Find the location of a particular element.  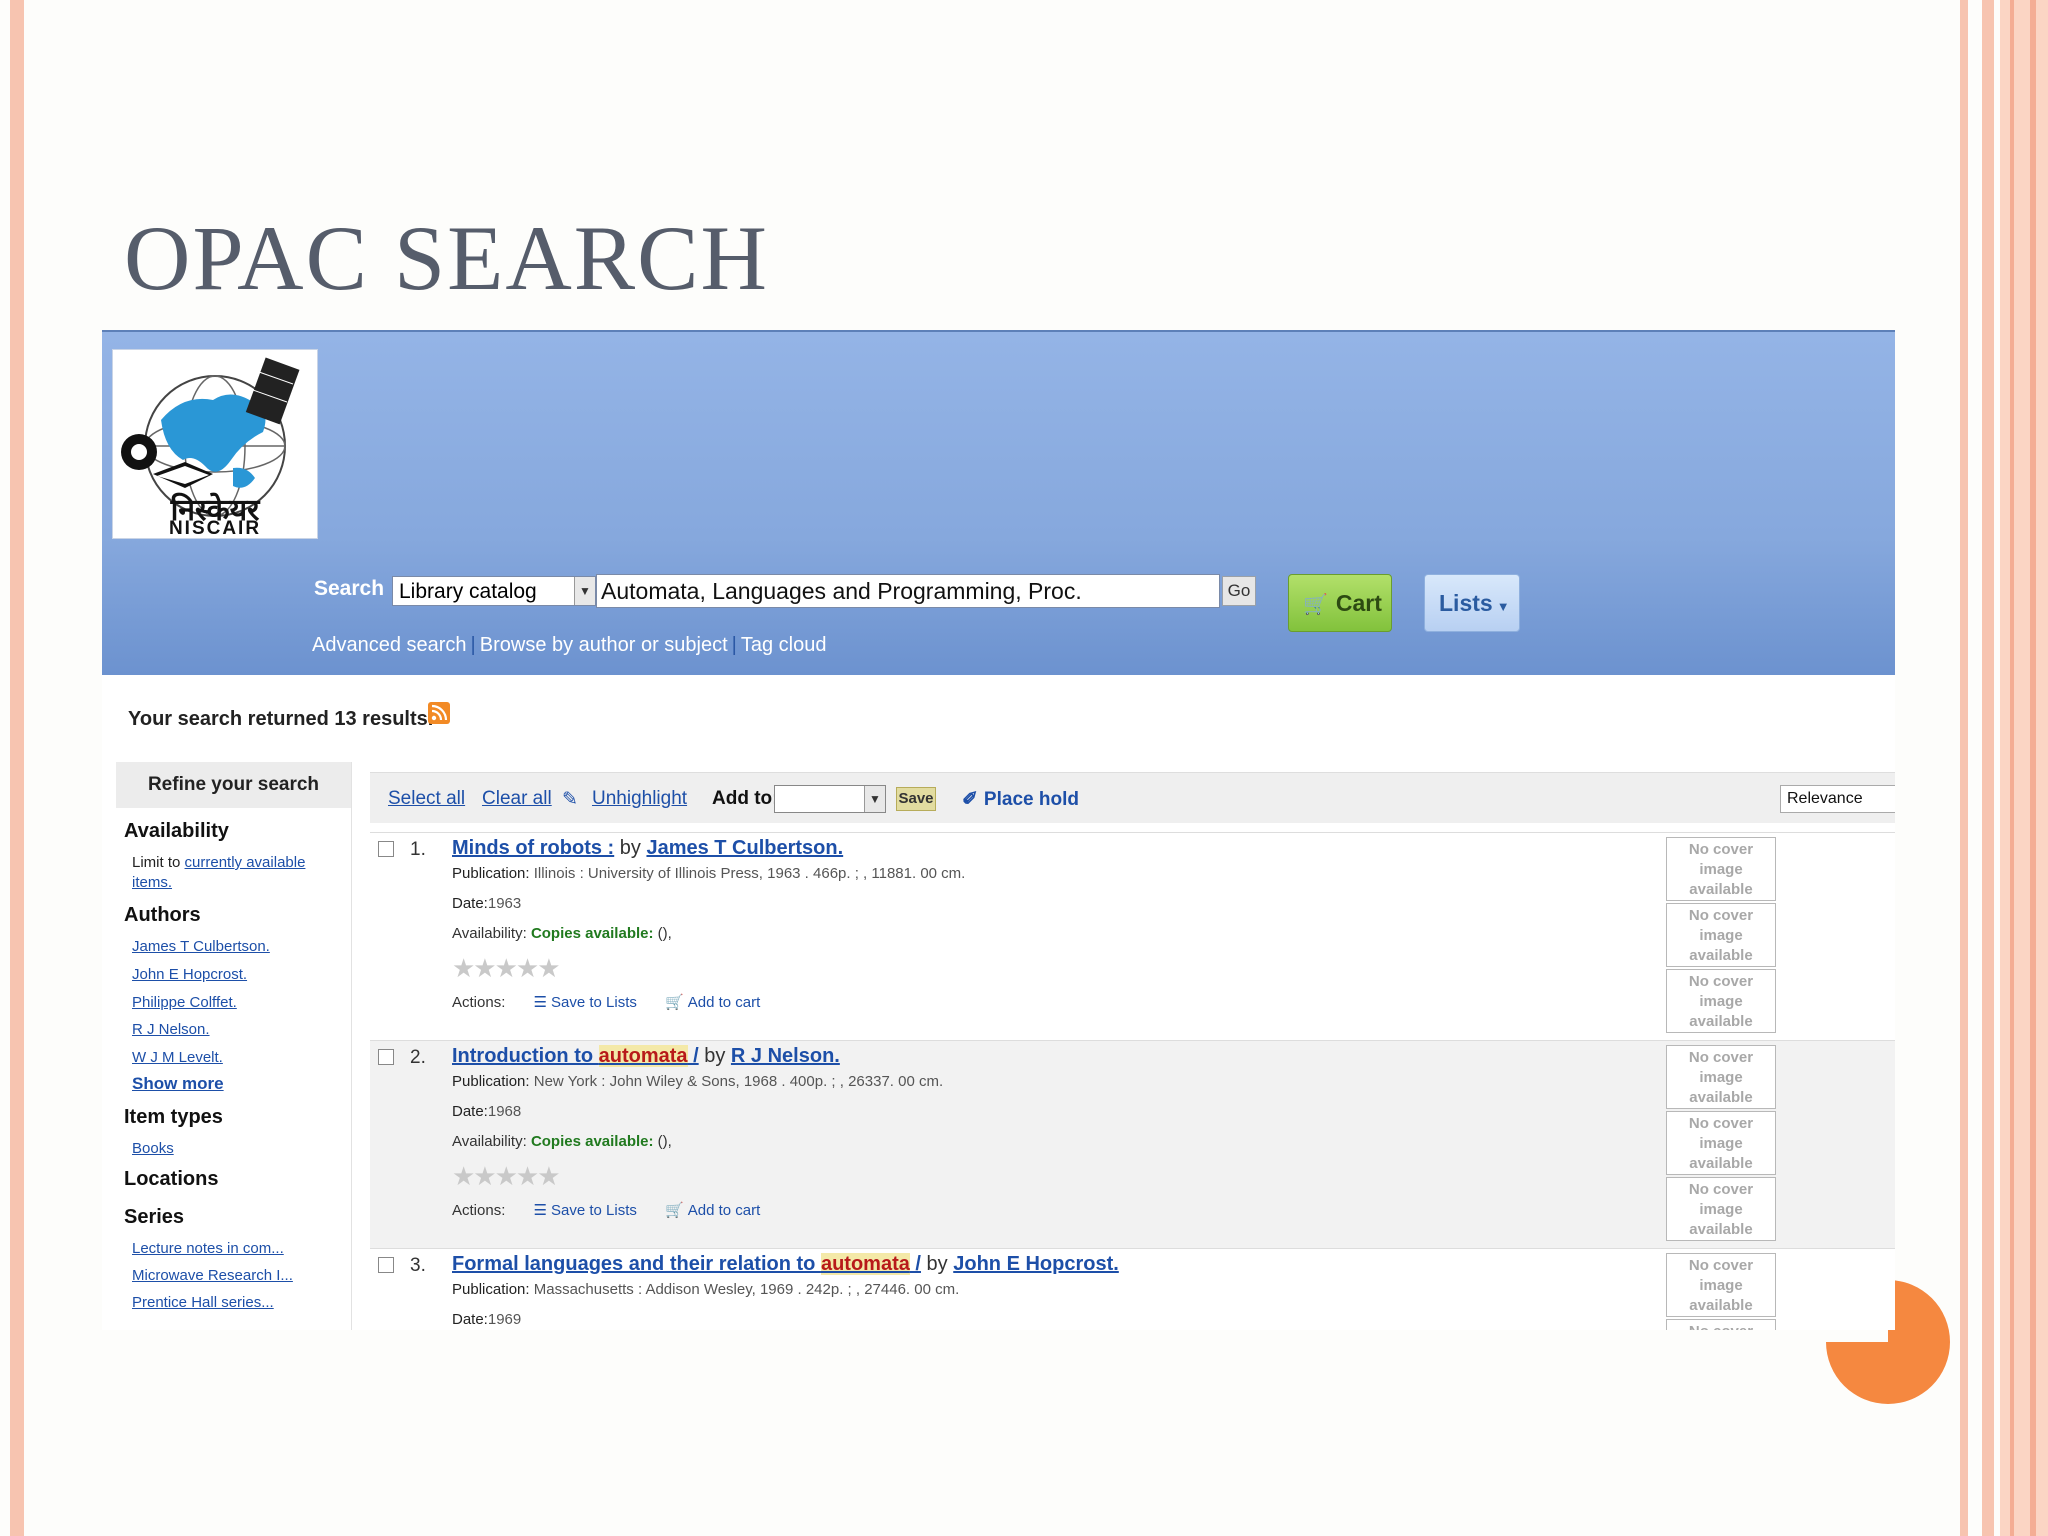

result-title-link: Minds of robots : is located at coordinates (533, 848).